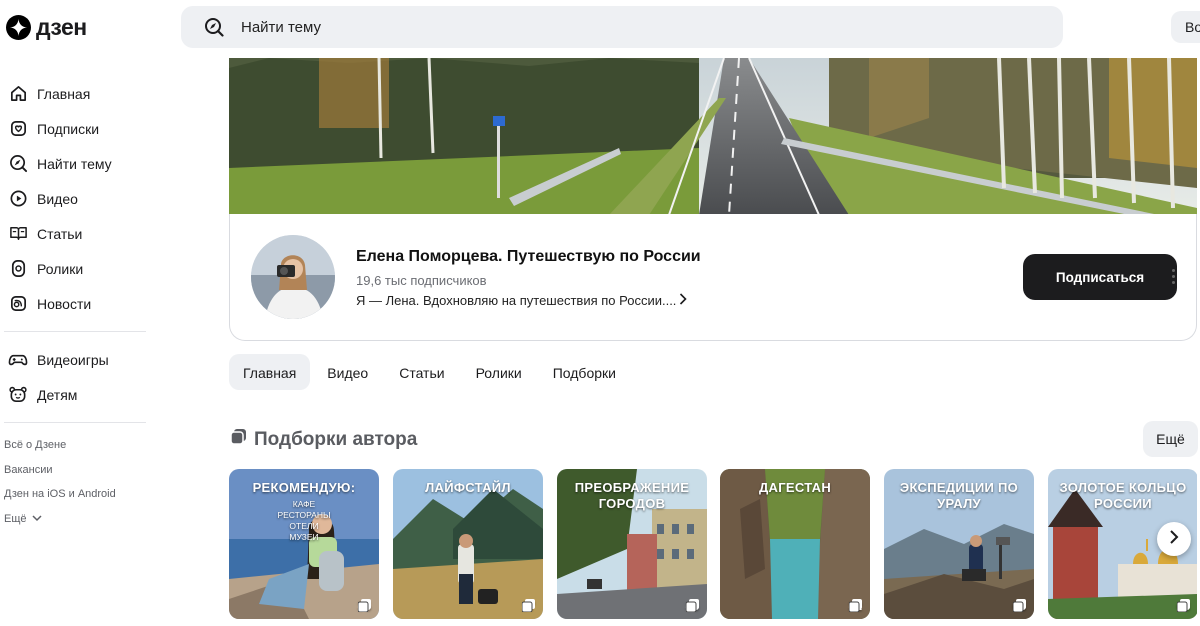 This screenshot has height=626, width=1200. What do you see at coordinates (18, 164) in the screenshot?
I see `compass-icon` at bounding box center [18, 164].